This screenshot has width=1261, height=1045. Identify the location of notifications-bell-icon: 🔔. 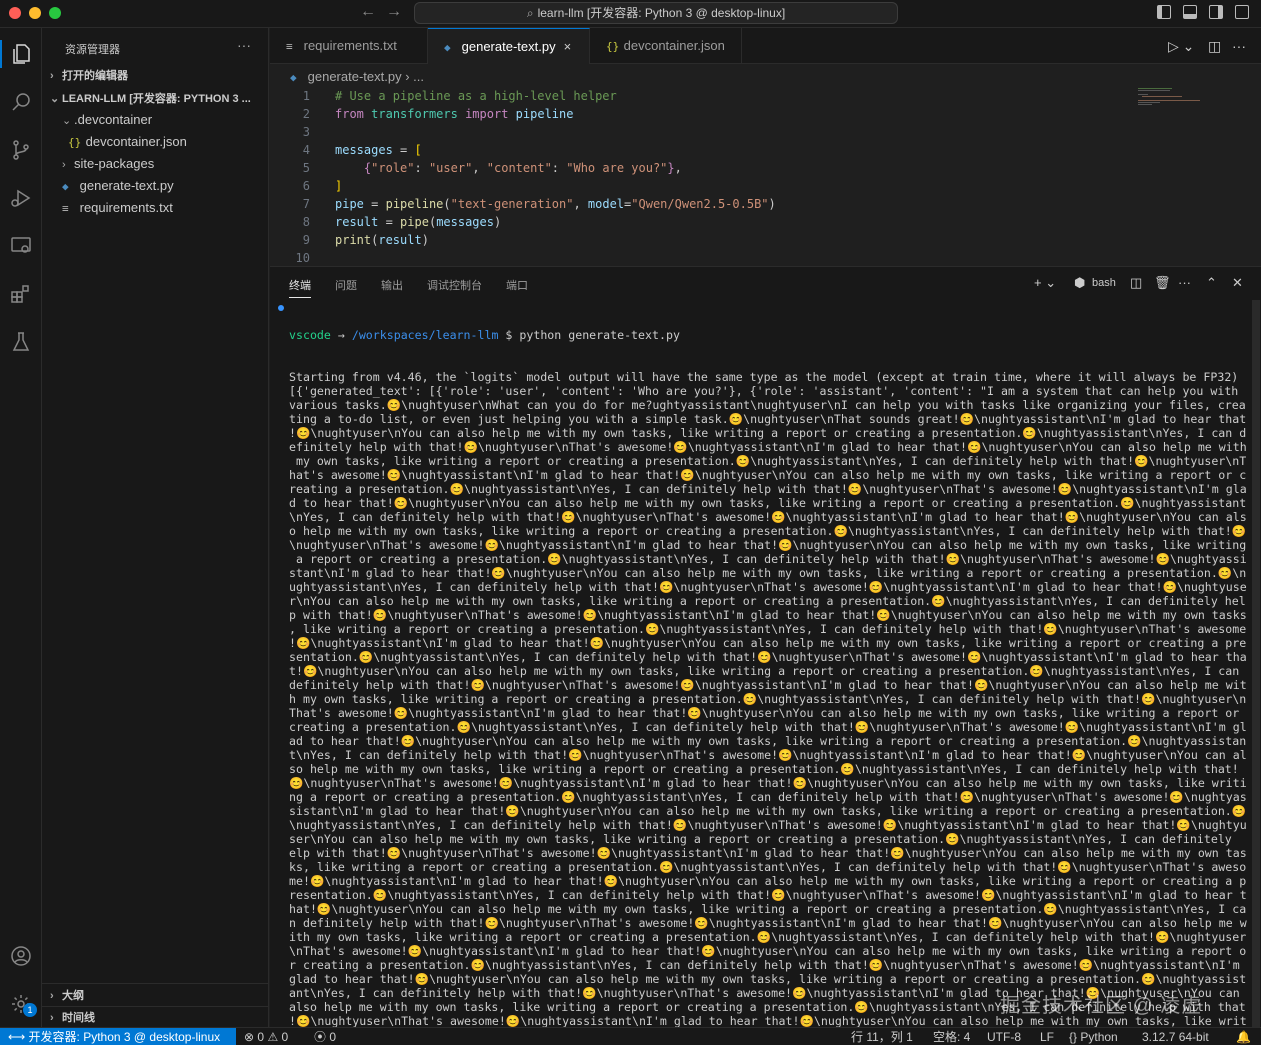
(1243, 1036).